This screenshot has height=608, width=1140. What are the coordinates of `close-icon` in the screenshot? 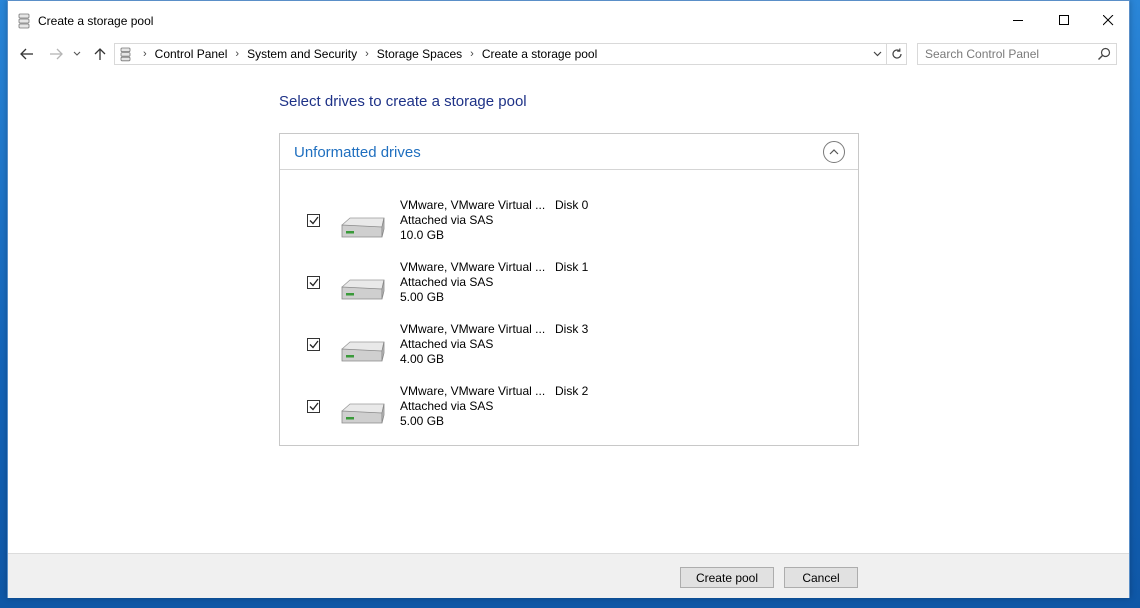 It's located at (1107, 19).